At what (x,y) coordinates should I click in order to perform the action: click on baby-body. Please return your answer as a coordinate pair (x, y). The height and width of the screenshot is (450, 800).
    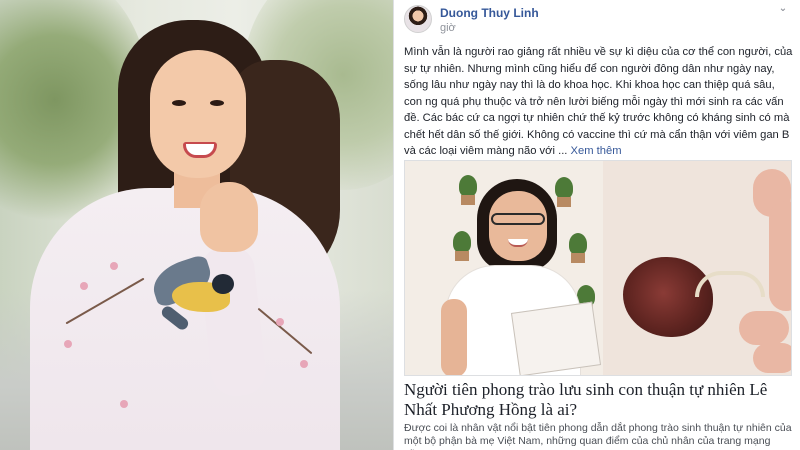
    Looking at the image, I should click on (780, 256).